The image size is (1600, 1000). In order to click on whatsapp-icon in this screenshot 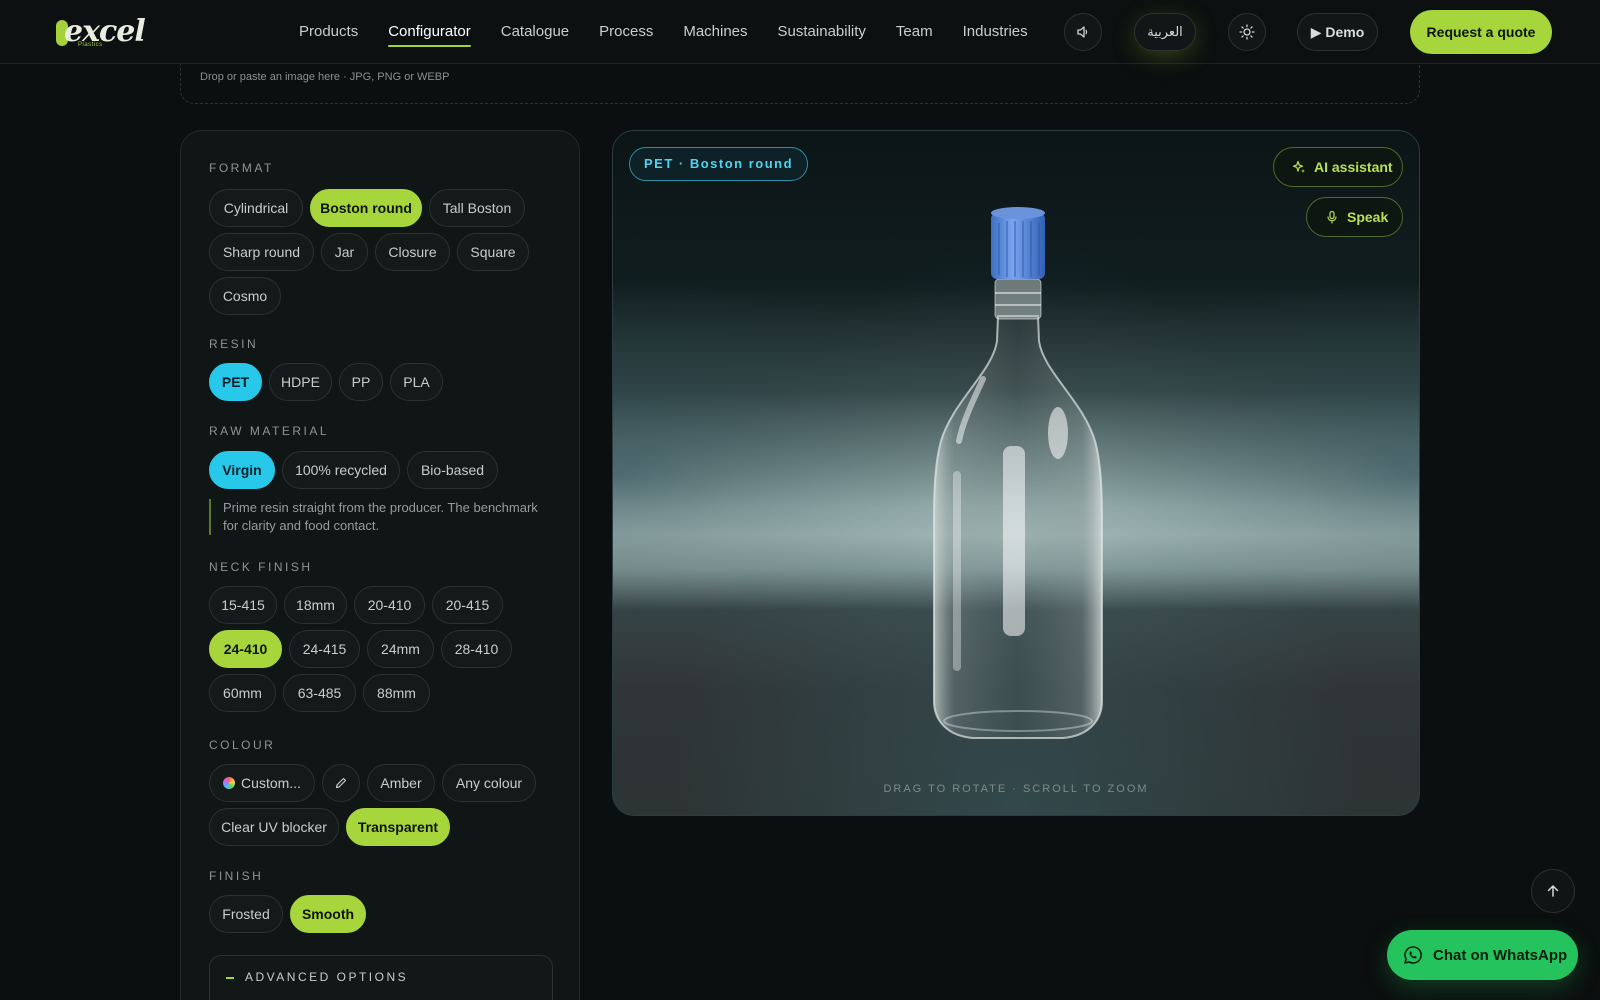, I will do `click(1413, 955)`.